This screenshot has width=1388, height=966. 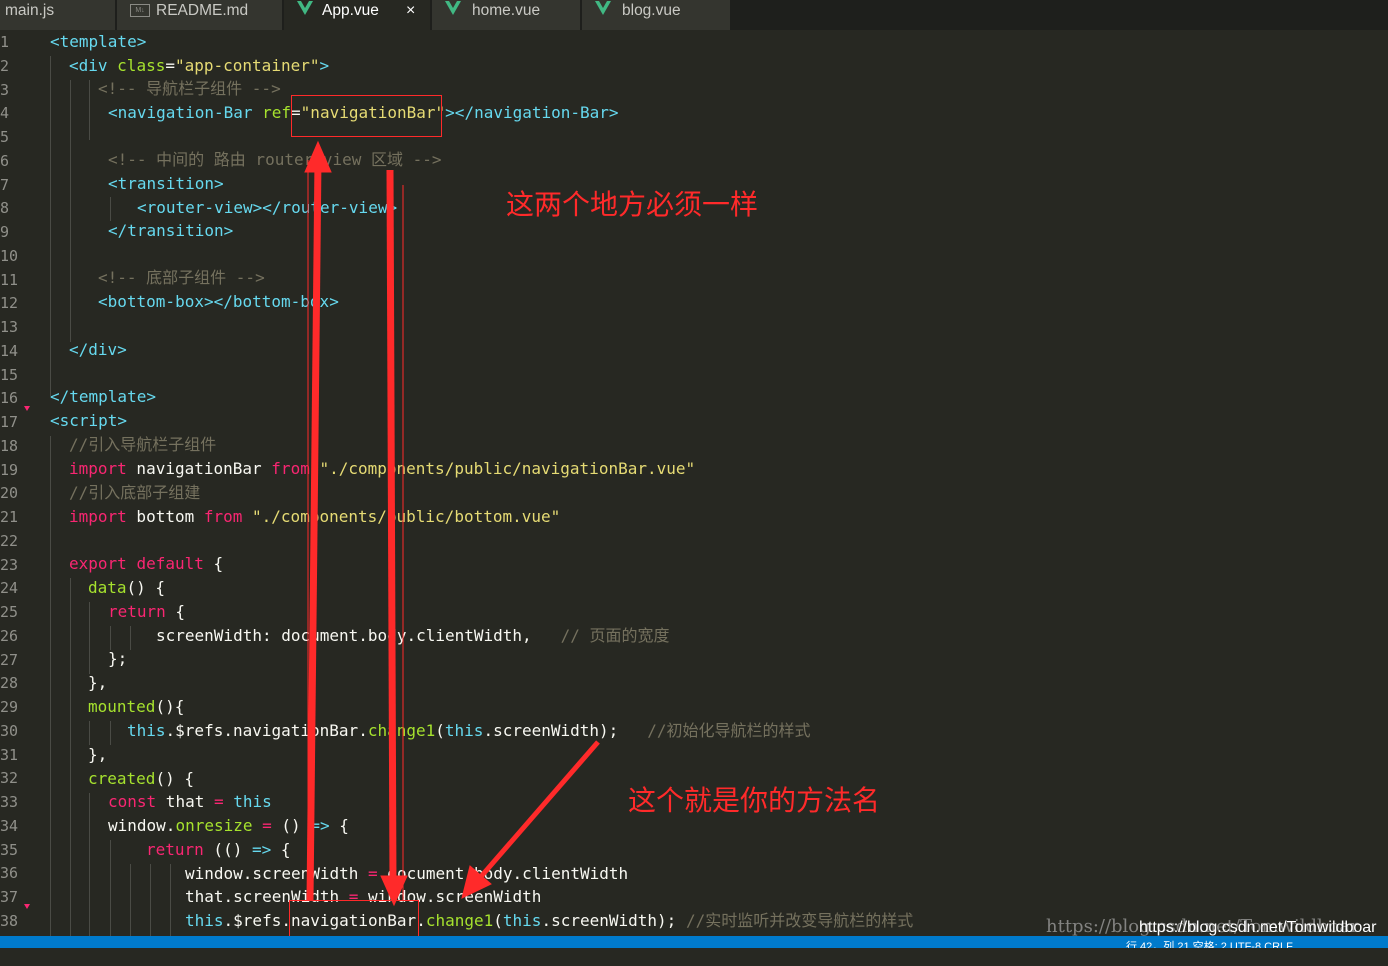 What do you see at coordinates (9, 849) in the screenshot?
I see `line-number: 35` at bounding box center [9, 849].